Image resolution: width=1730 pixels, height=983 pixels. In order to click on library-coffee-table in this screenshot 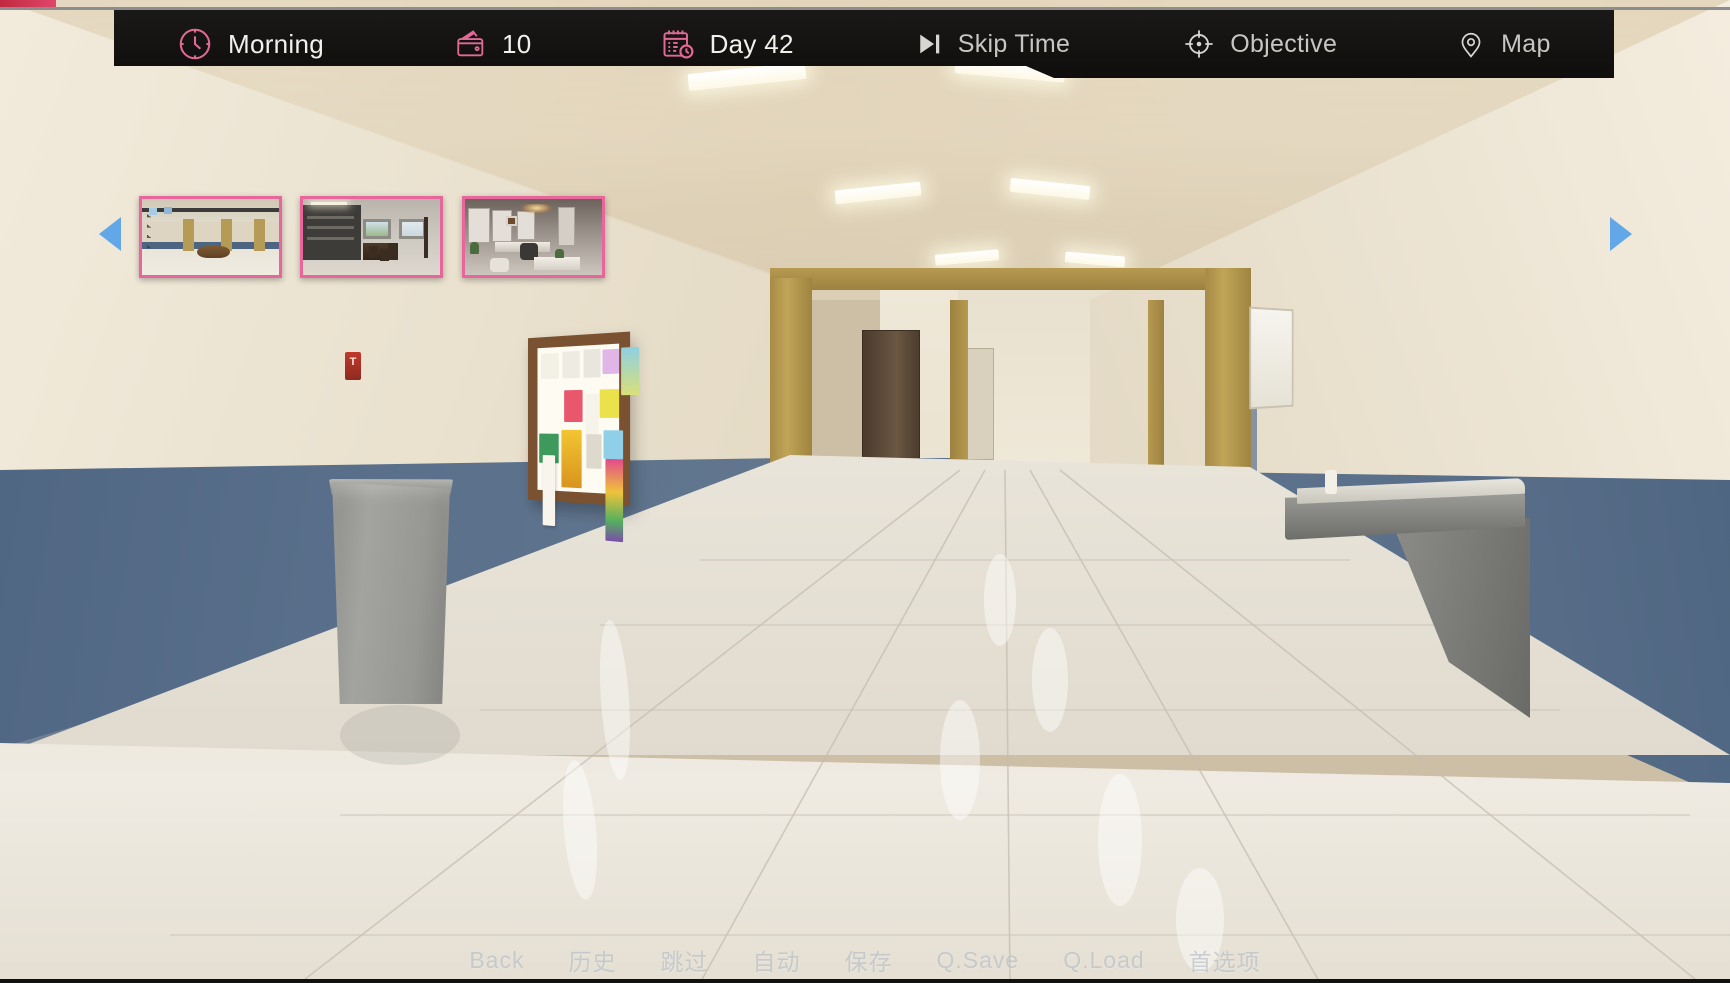, I will do `click(557, 263)`.